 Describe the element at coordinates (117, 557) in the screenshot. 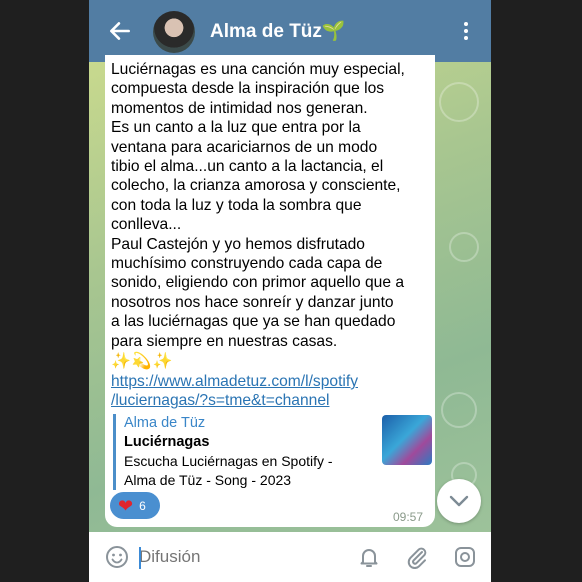

I see `emoji-icon` at that location.